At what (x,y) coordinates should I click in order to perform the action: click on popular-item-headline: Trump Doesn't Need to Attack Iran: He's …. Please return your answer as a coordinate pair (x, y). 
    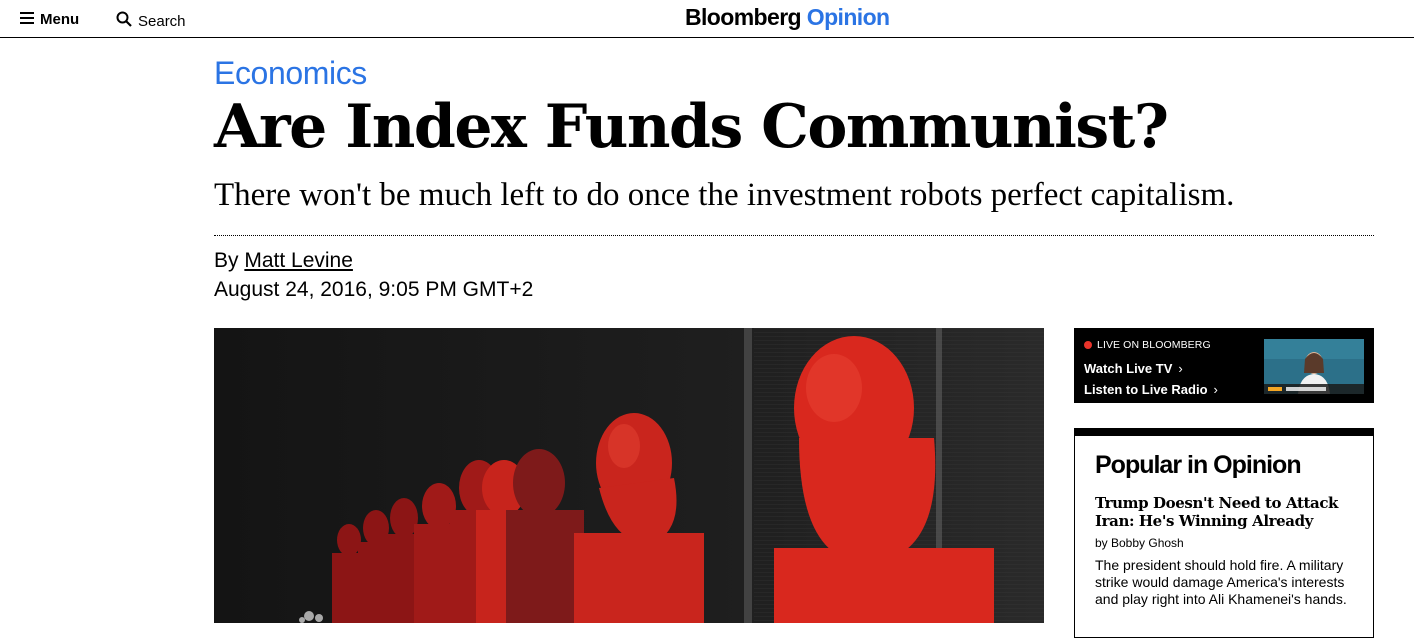
    Looking at the image, I should click on (1225, 512).